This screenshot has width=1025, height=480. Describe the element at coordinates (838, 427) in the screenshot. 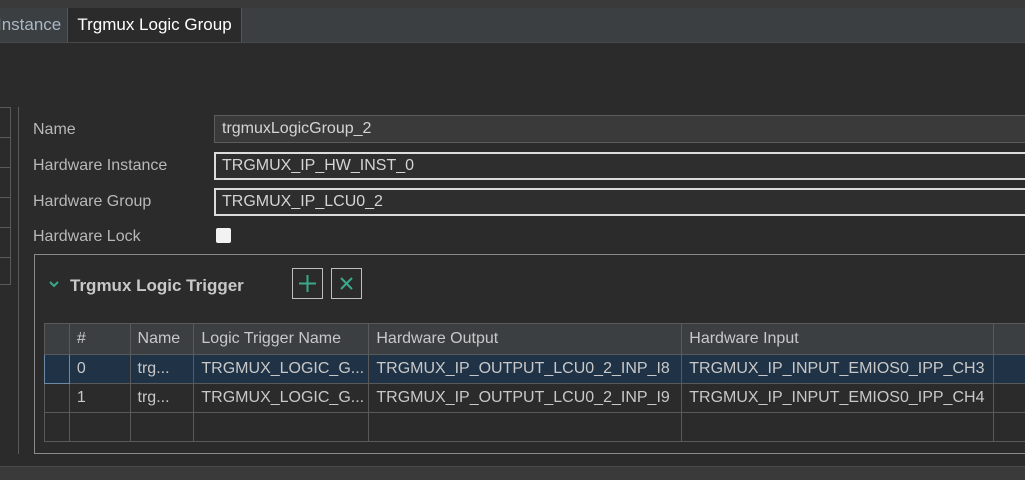

I see `cell-hardware-input` at that location.